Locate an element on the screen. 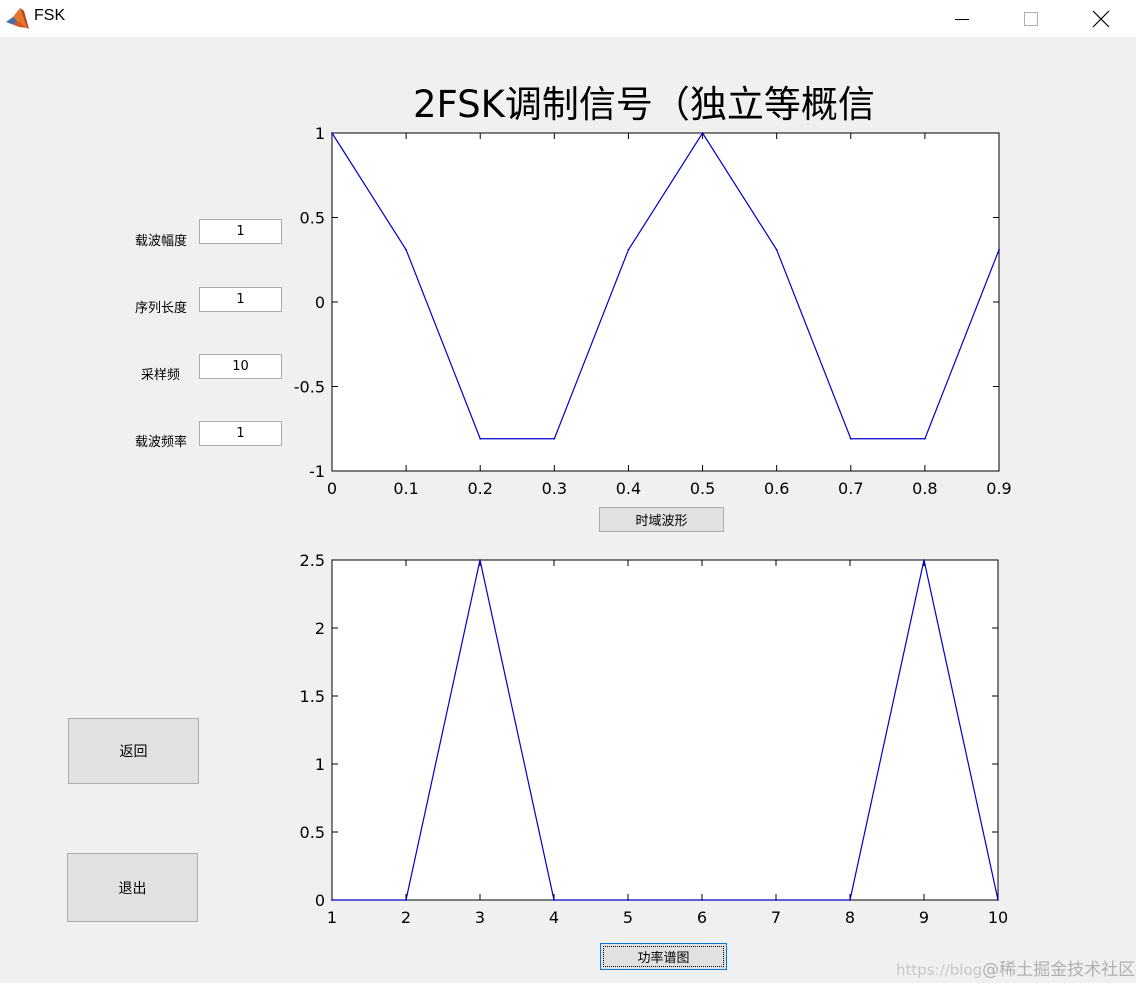 The width and height of the screenshot is (1136, 983). x-tick-label: 0.2 is located at coordinates (479, 488).